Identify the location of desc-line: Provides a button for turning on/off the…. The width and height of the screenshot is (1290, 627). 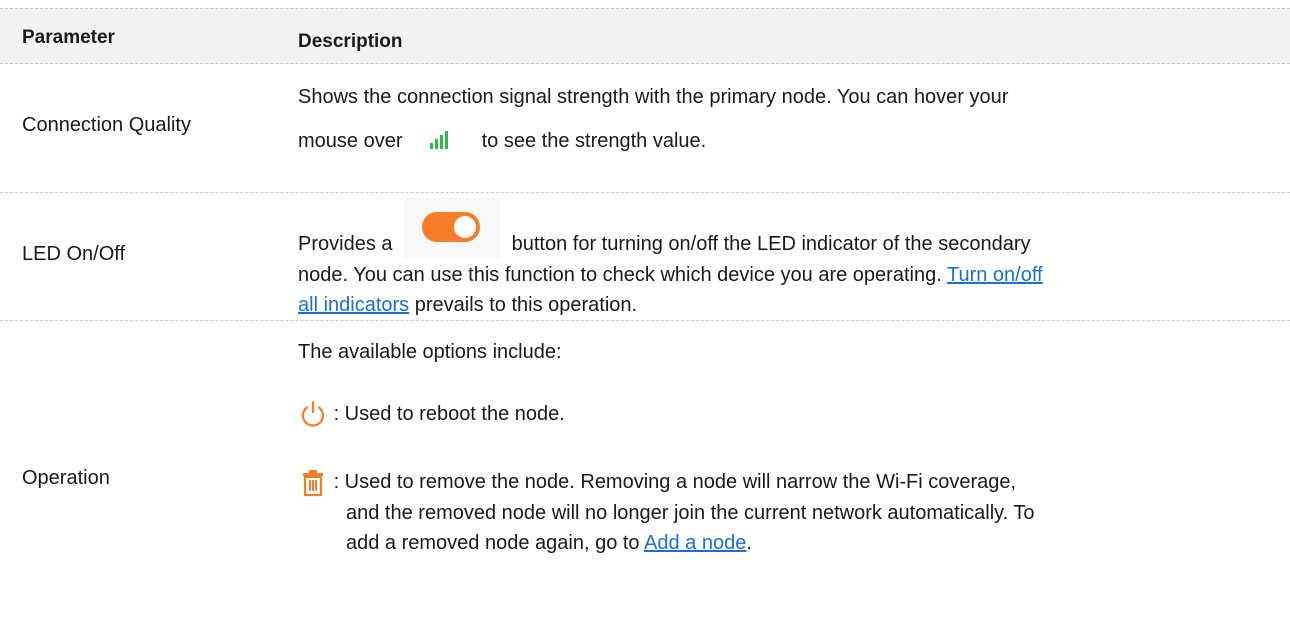
(788, 228).